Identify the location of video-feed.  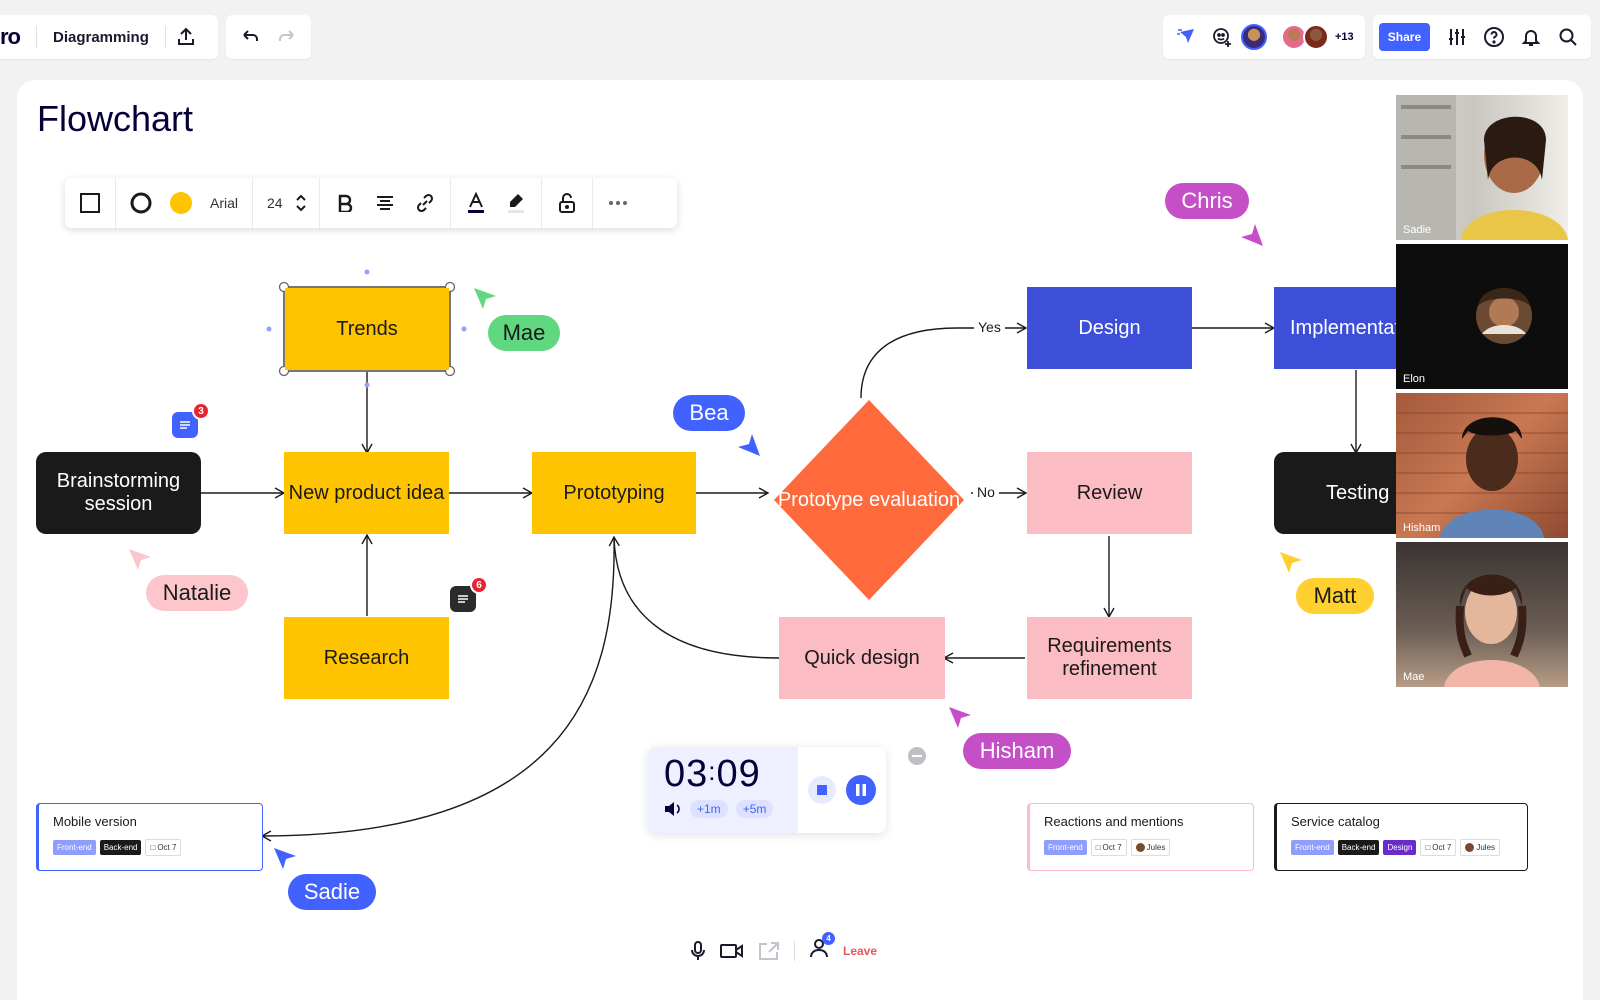
(1492, 630).